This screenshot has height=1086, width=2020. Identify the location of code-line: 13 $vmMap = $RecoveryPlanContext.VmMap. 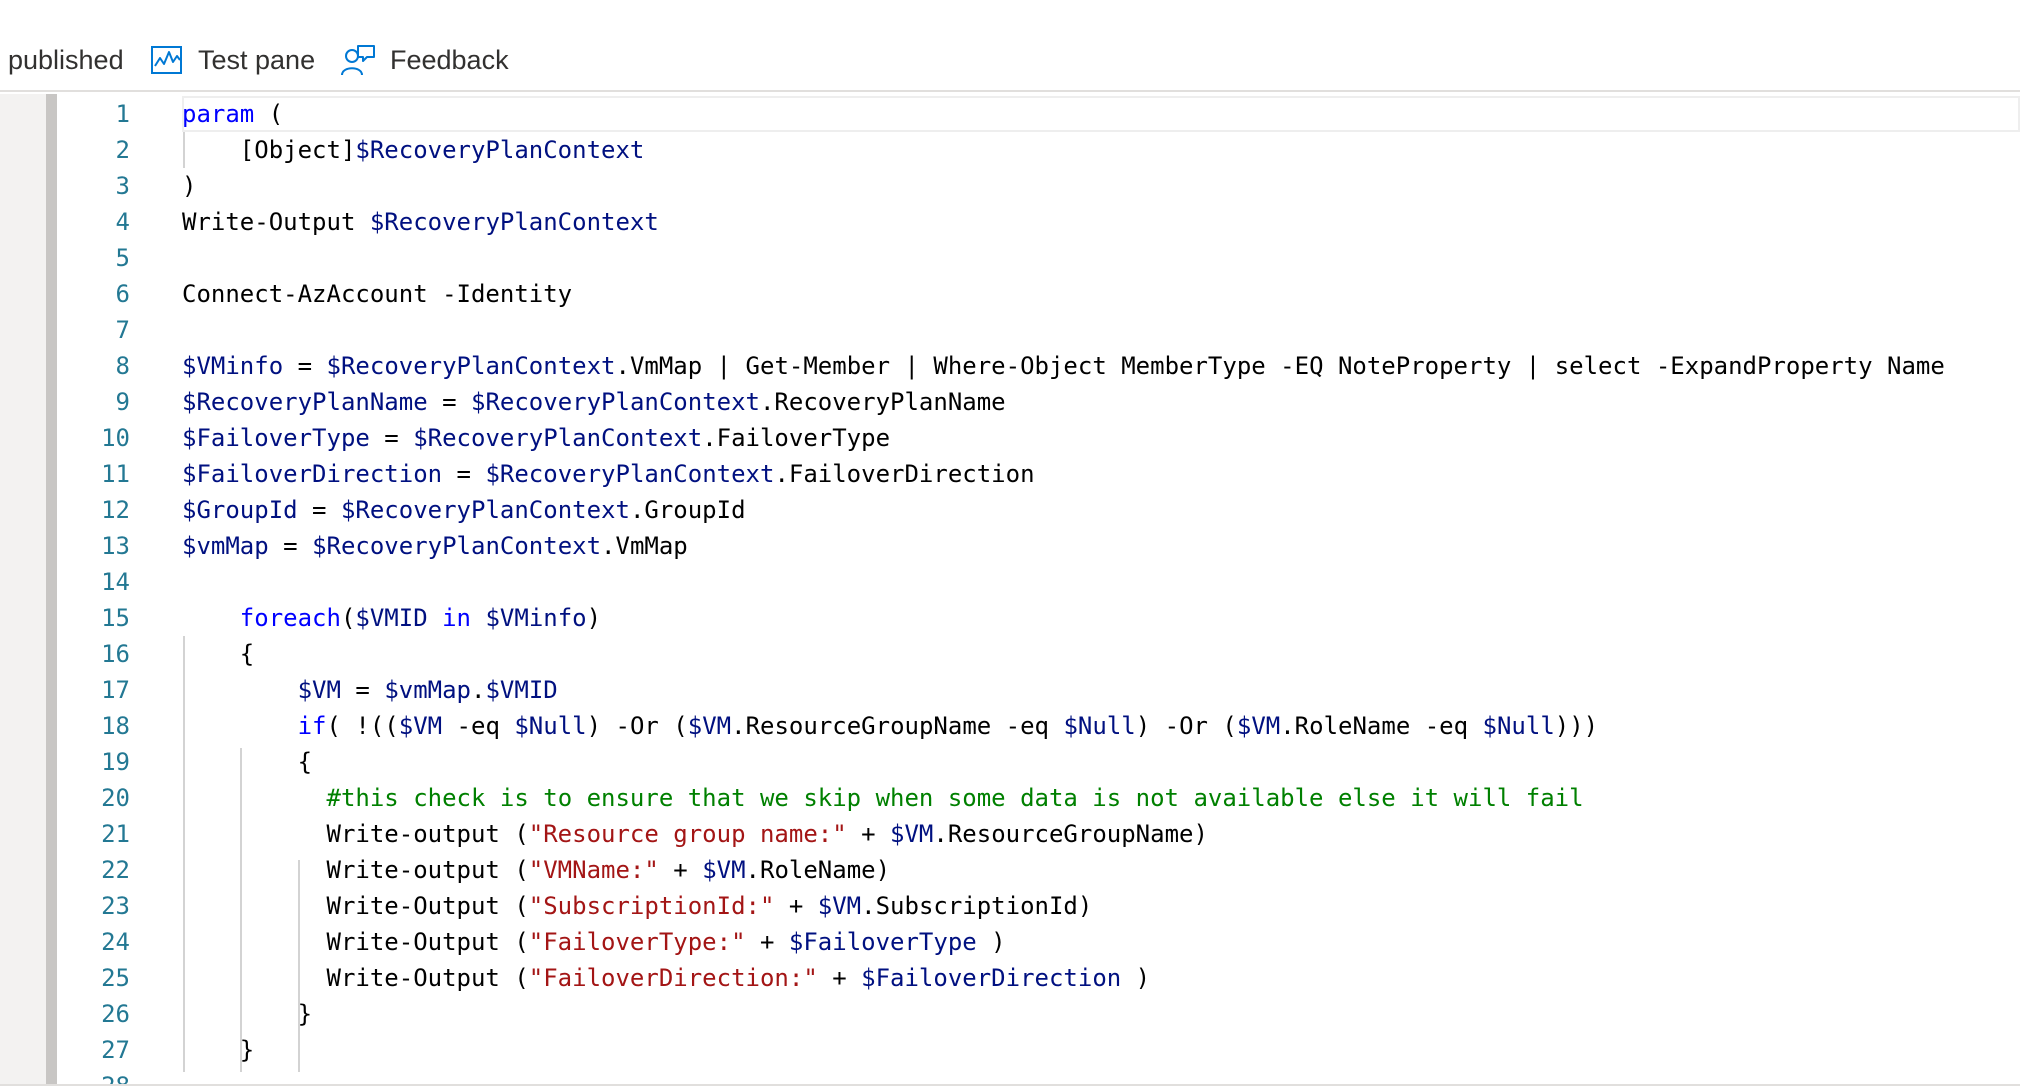
(1010, 546).